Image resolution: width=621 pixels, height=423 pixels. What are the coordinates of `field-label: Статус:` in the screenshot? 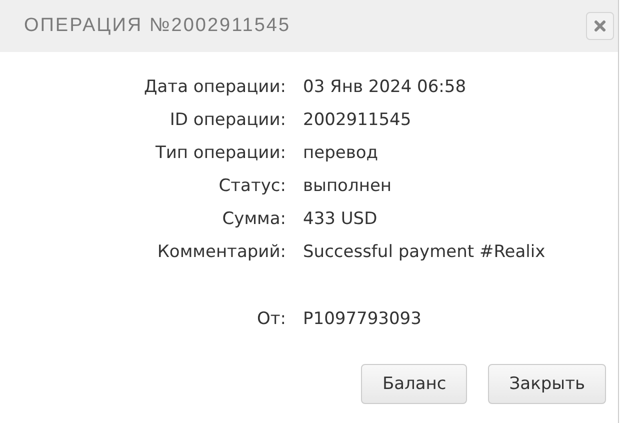 It's located at (252, 186).